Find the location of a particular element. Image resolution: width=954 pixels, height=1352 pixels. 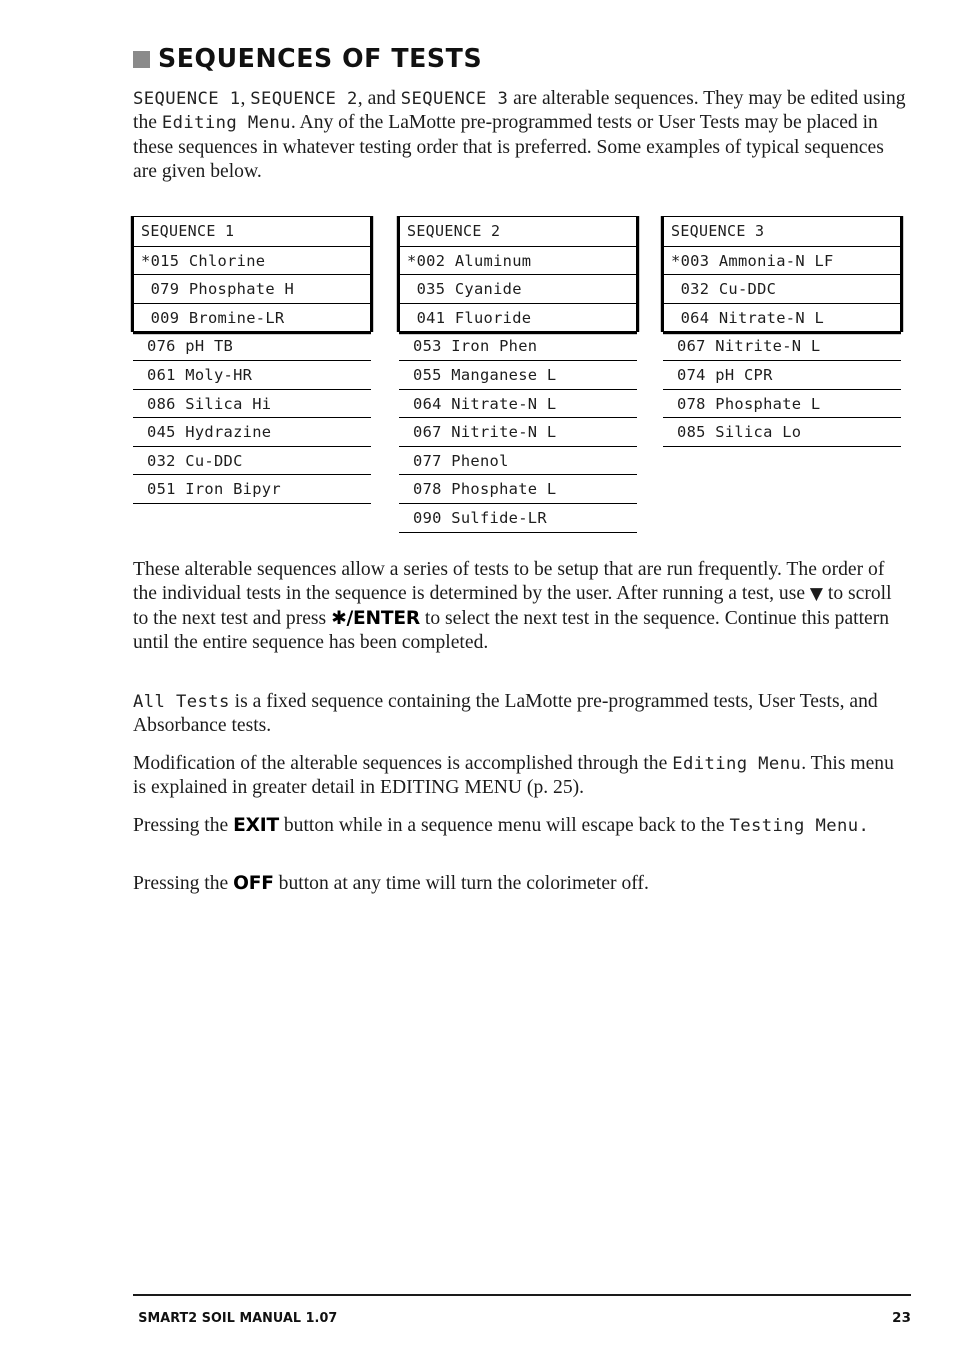

key-off-label: OFF is located at coordinates (253, 883).